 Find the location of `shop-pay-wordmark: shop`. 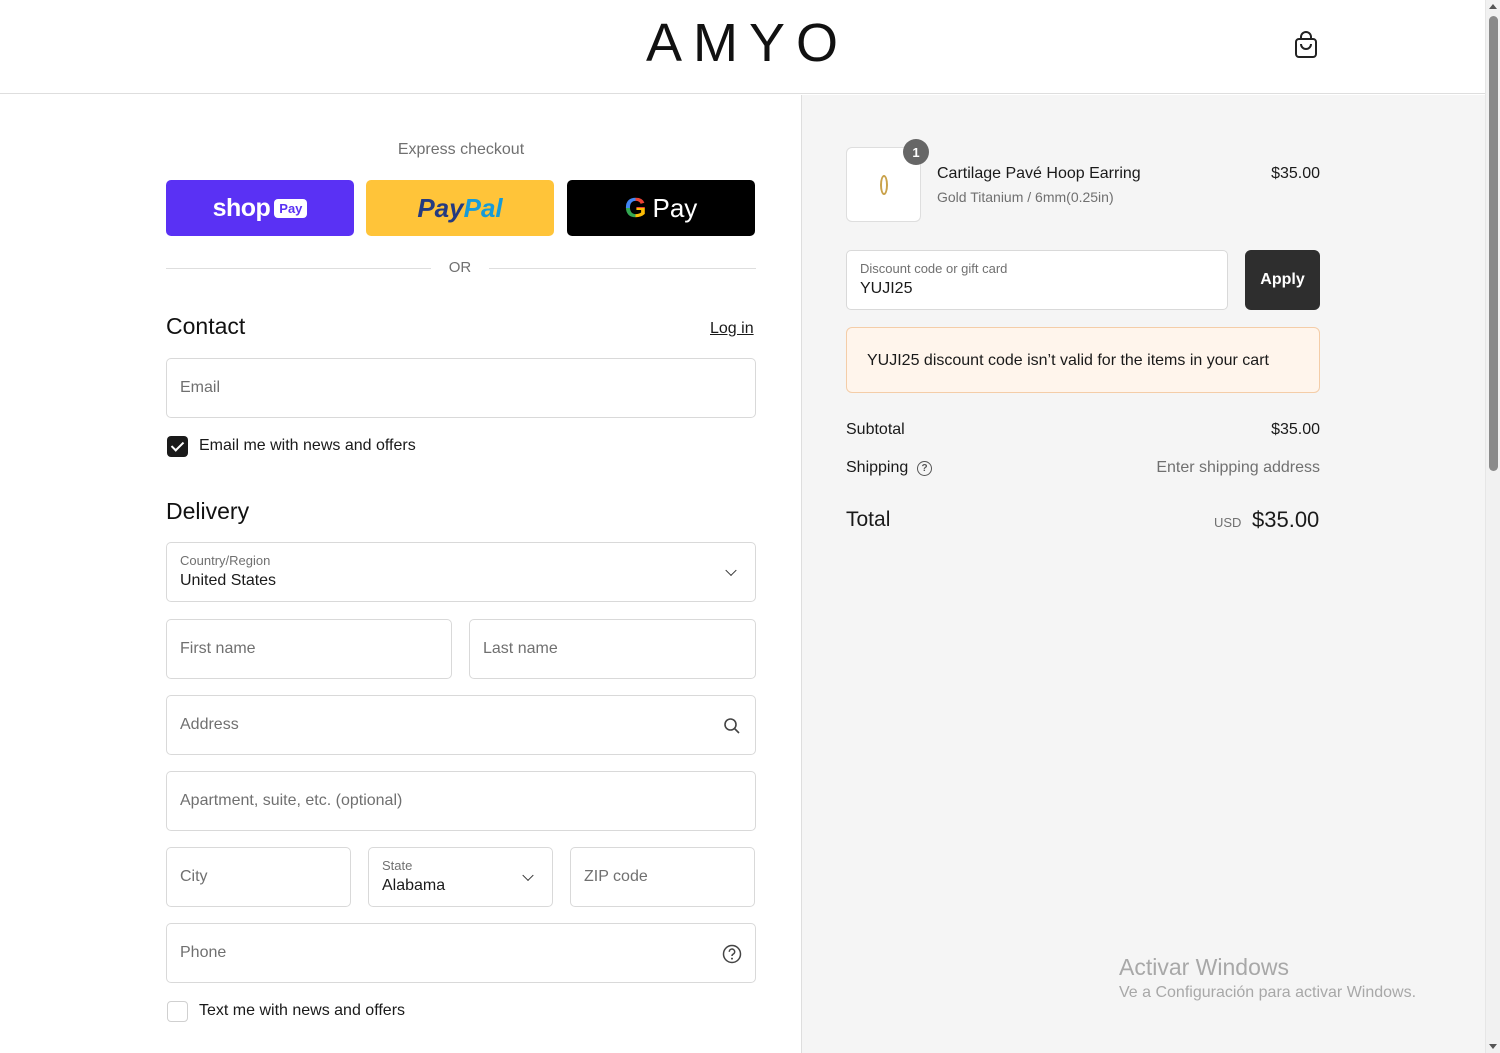

shop-pay-wordmark: shop is located at coordinates (241, 207).